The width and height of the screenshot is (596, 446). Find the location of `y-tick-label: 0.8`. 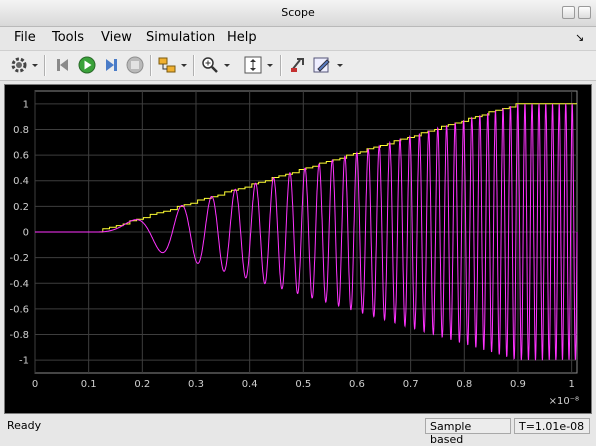

y-tick-label: 0.8 is located at coordinates (21, 130).